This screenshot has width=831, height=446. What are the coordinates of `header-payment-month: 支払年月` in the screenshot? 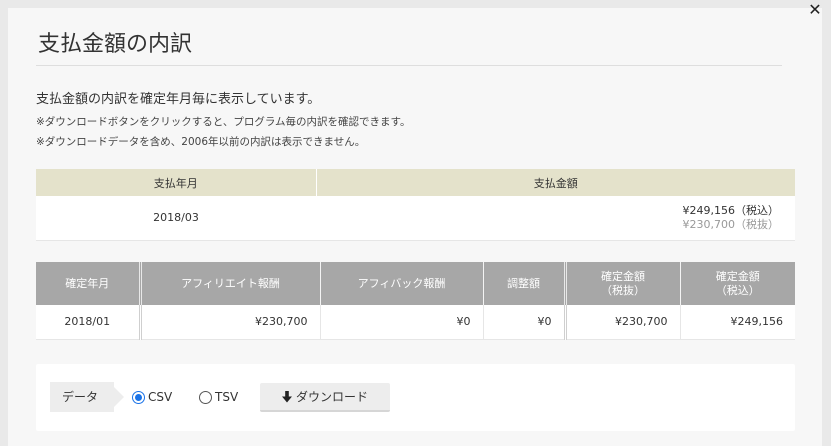 It's located at (176, 182).